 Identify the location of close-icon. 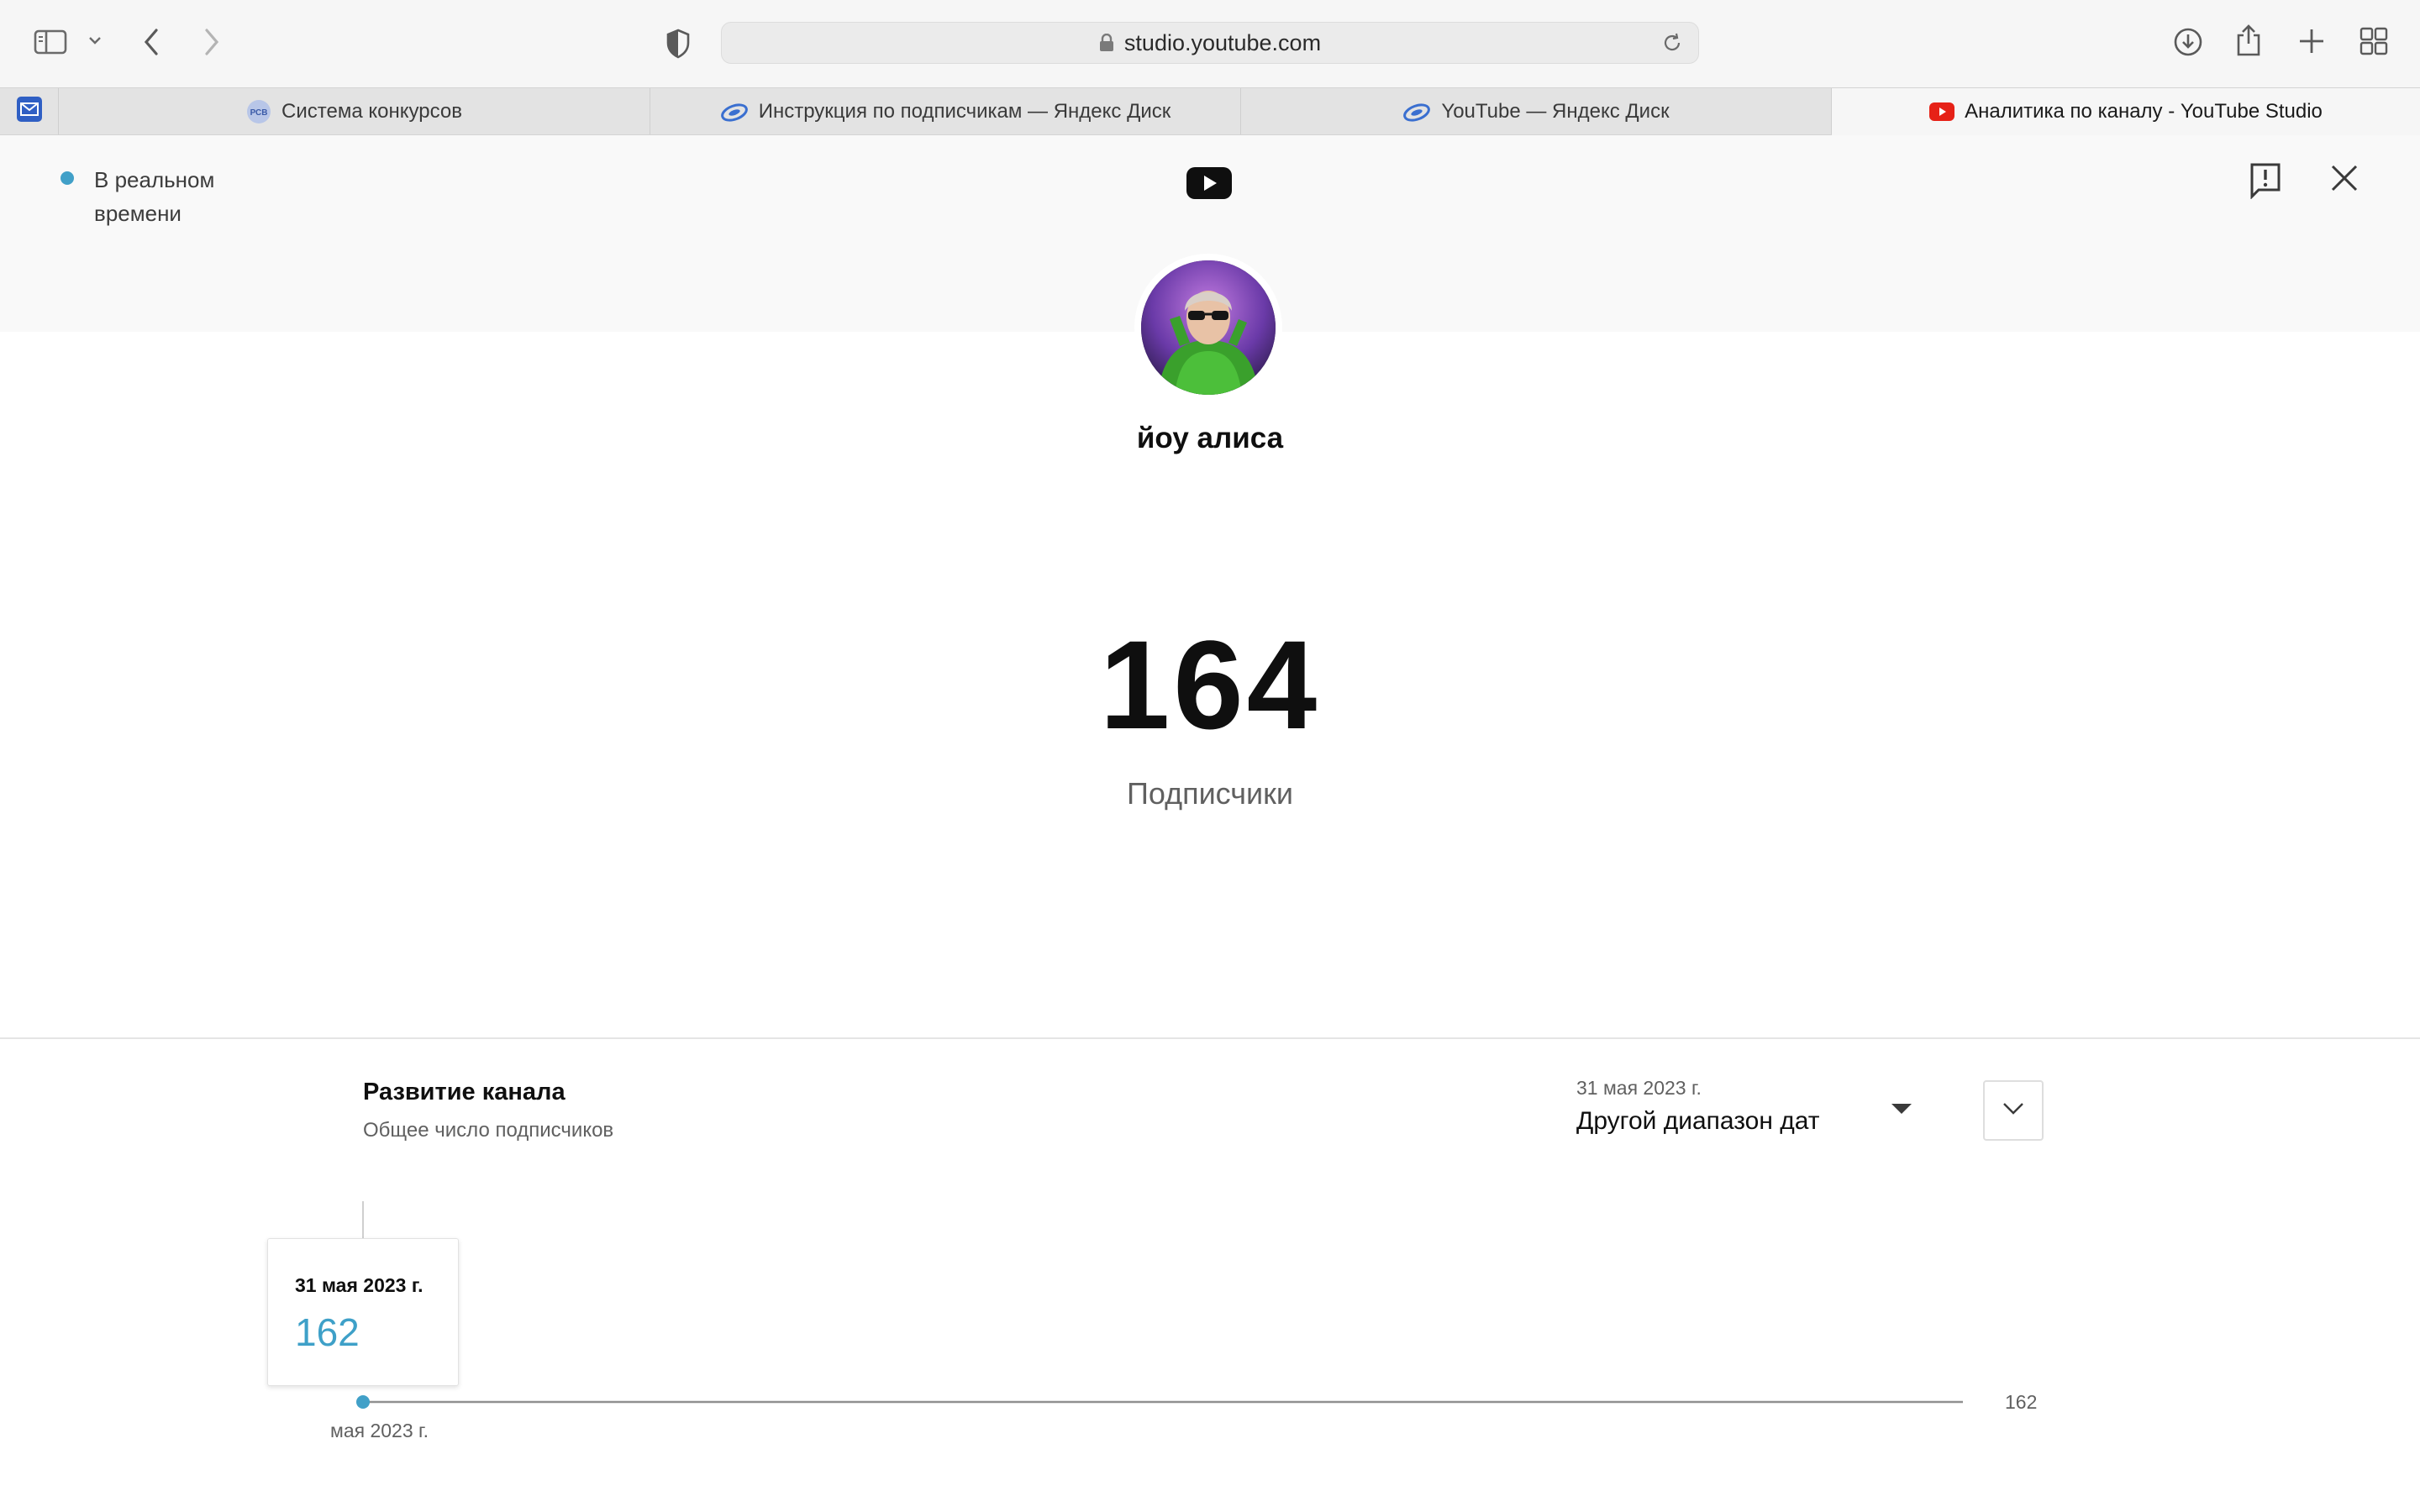
(2344, 180).